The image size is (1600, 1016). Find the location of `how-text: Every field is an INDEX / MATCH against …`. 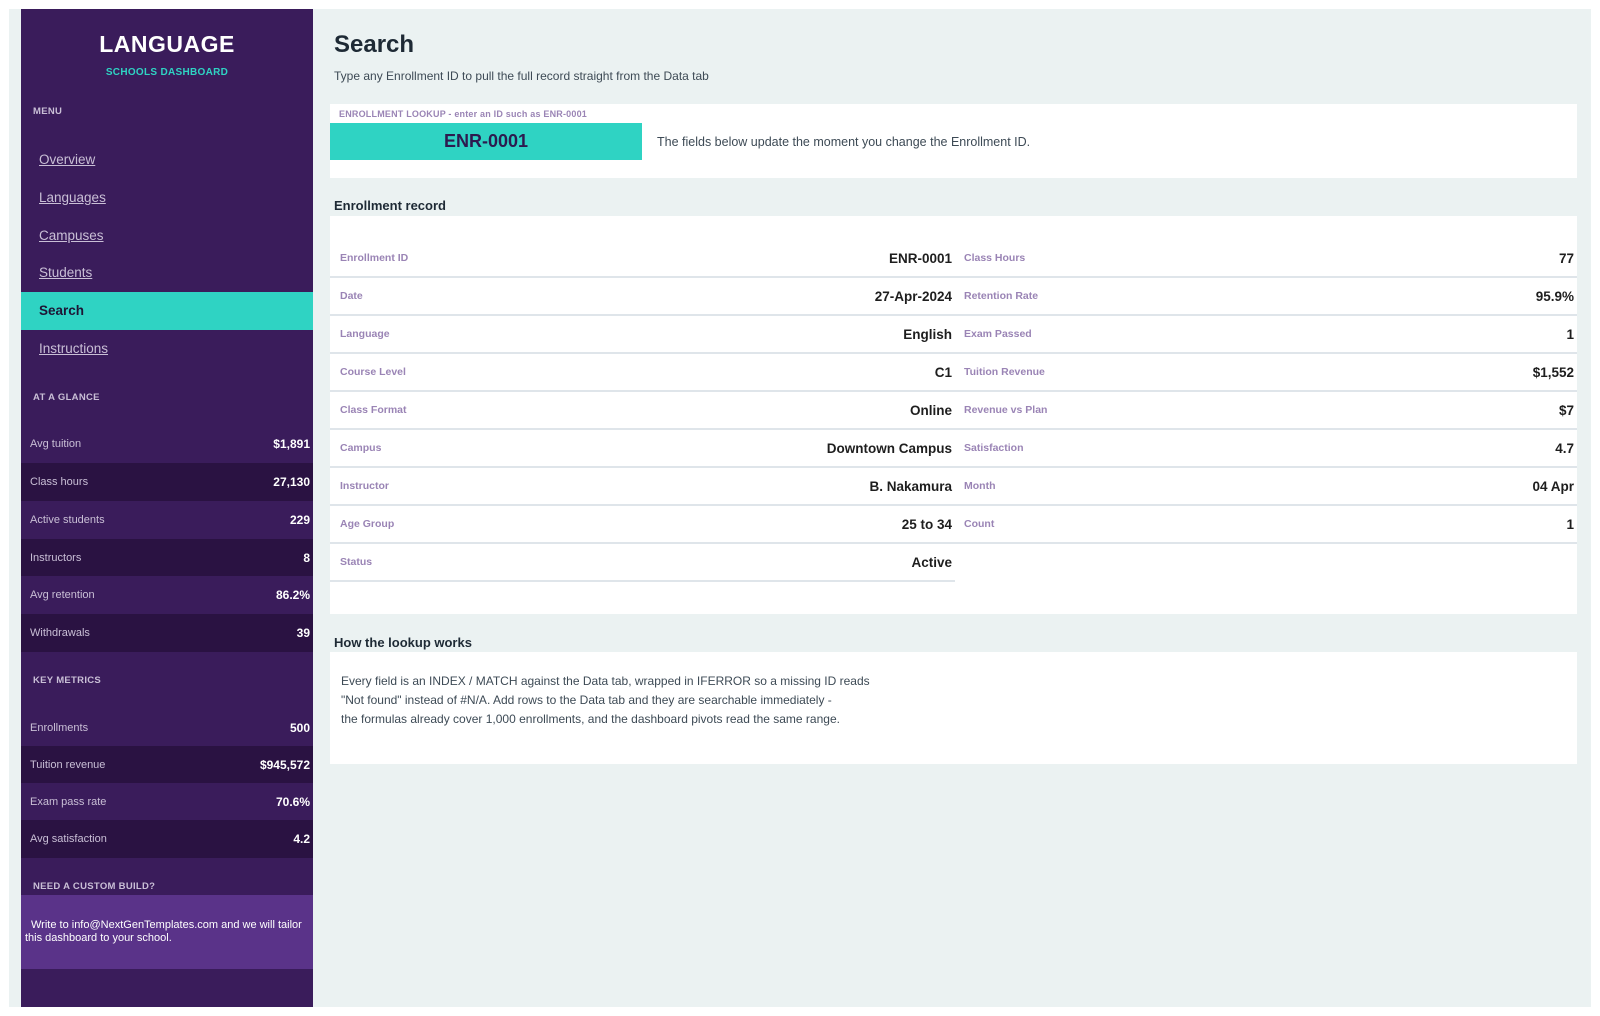

how-text: Every field is an INDEX / MATCH against … is located at coordinates (605, 700).